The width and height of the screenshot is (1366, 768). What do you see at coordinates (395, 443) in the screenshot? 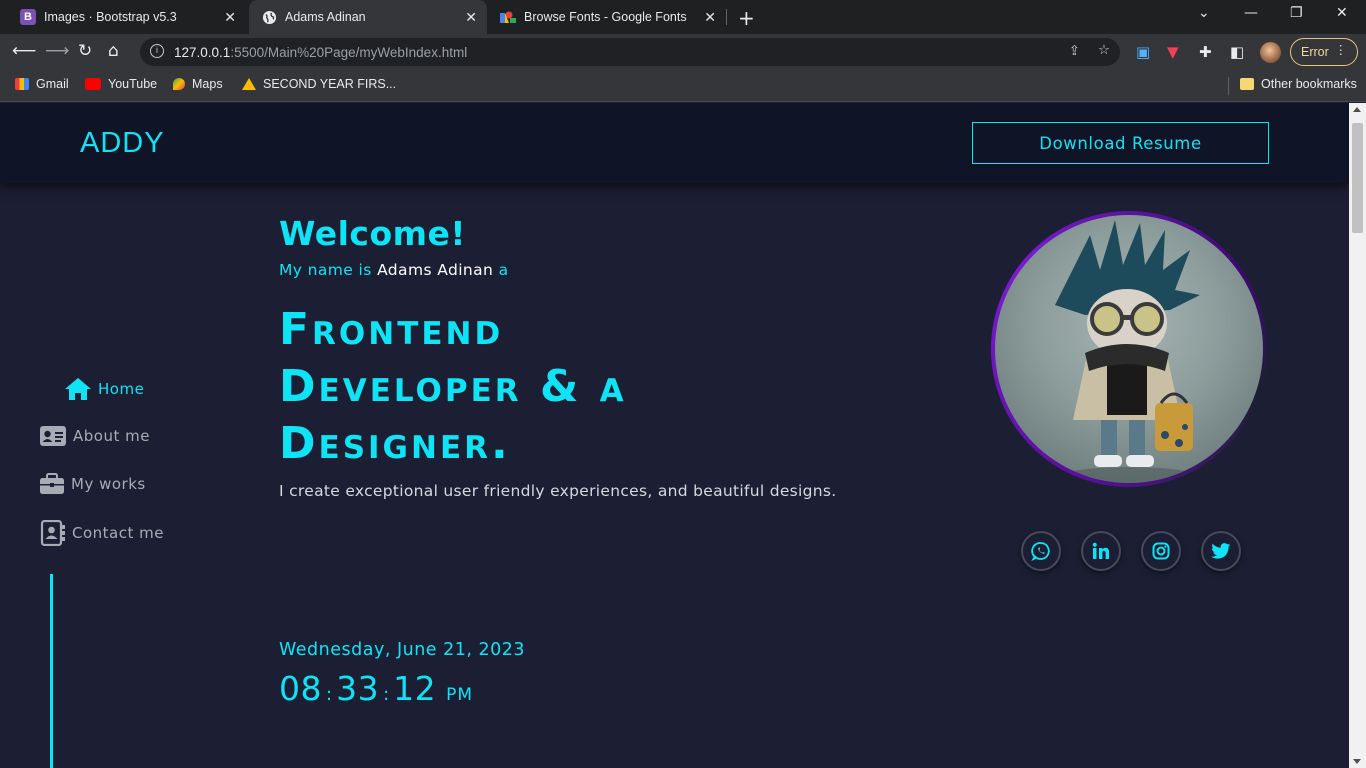
I see `headline-line-3: Designer.` at bounding box center [395, 443].